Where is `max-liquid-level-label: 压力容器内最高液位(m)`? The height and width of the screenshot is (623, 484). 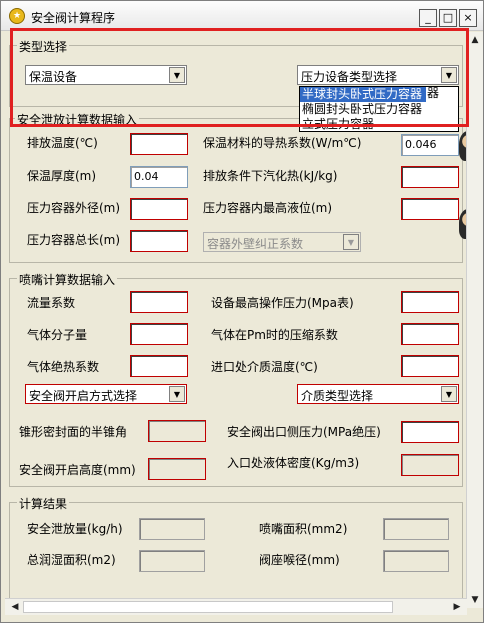 max-liquid-level-label: 压力容器内最高液位(m) is located at coordinates (268, 208).